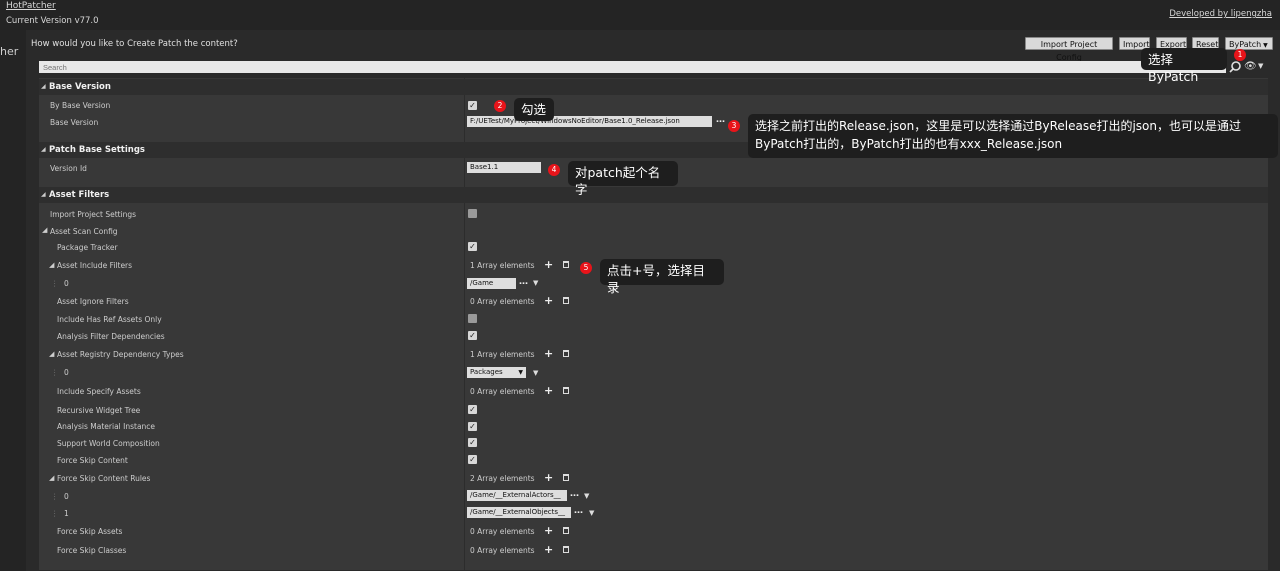 The image size is (1280, 571). I want to click on force-skip-rules-label: Force Skip Content Rules, so click(104, 478).